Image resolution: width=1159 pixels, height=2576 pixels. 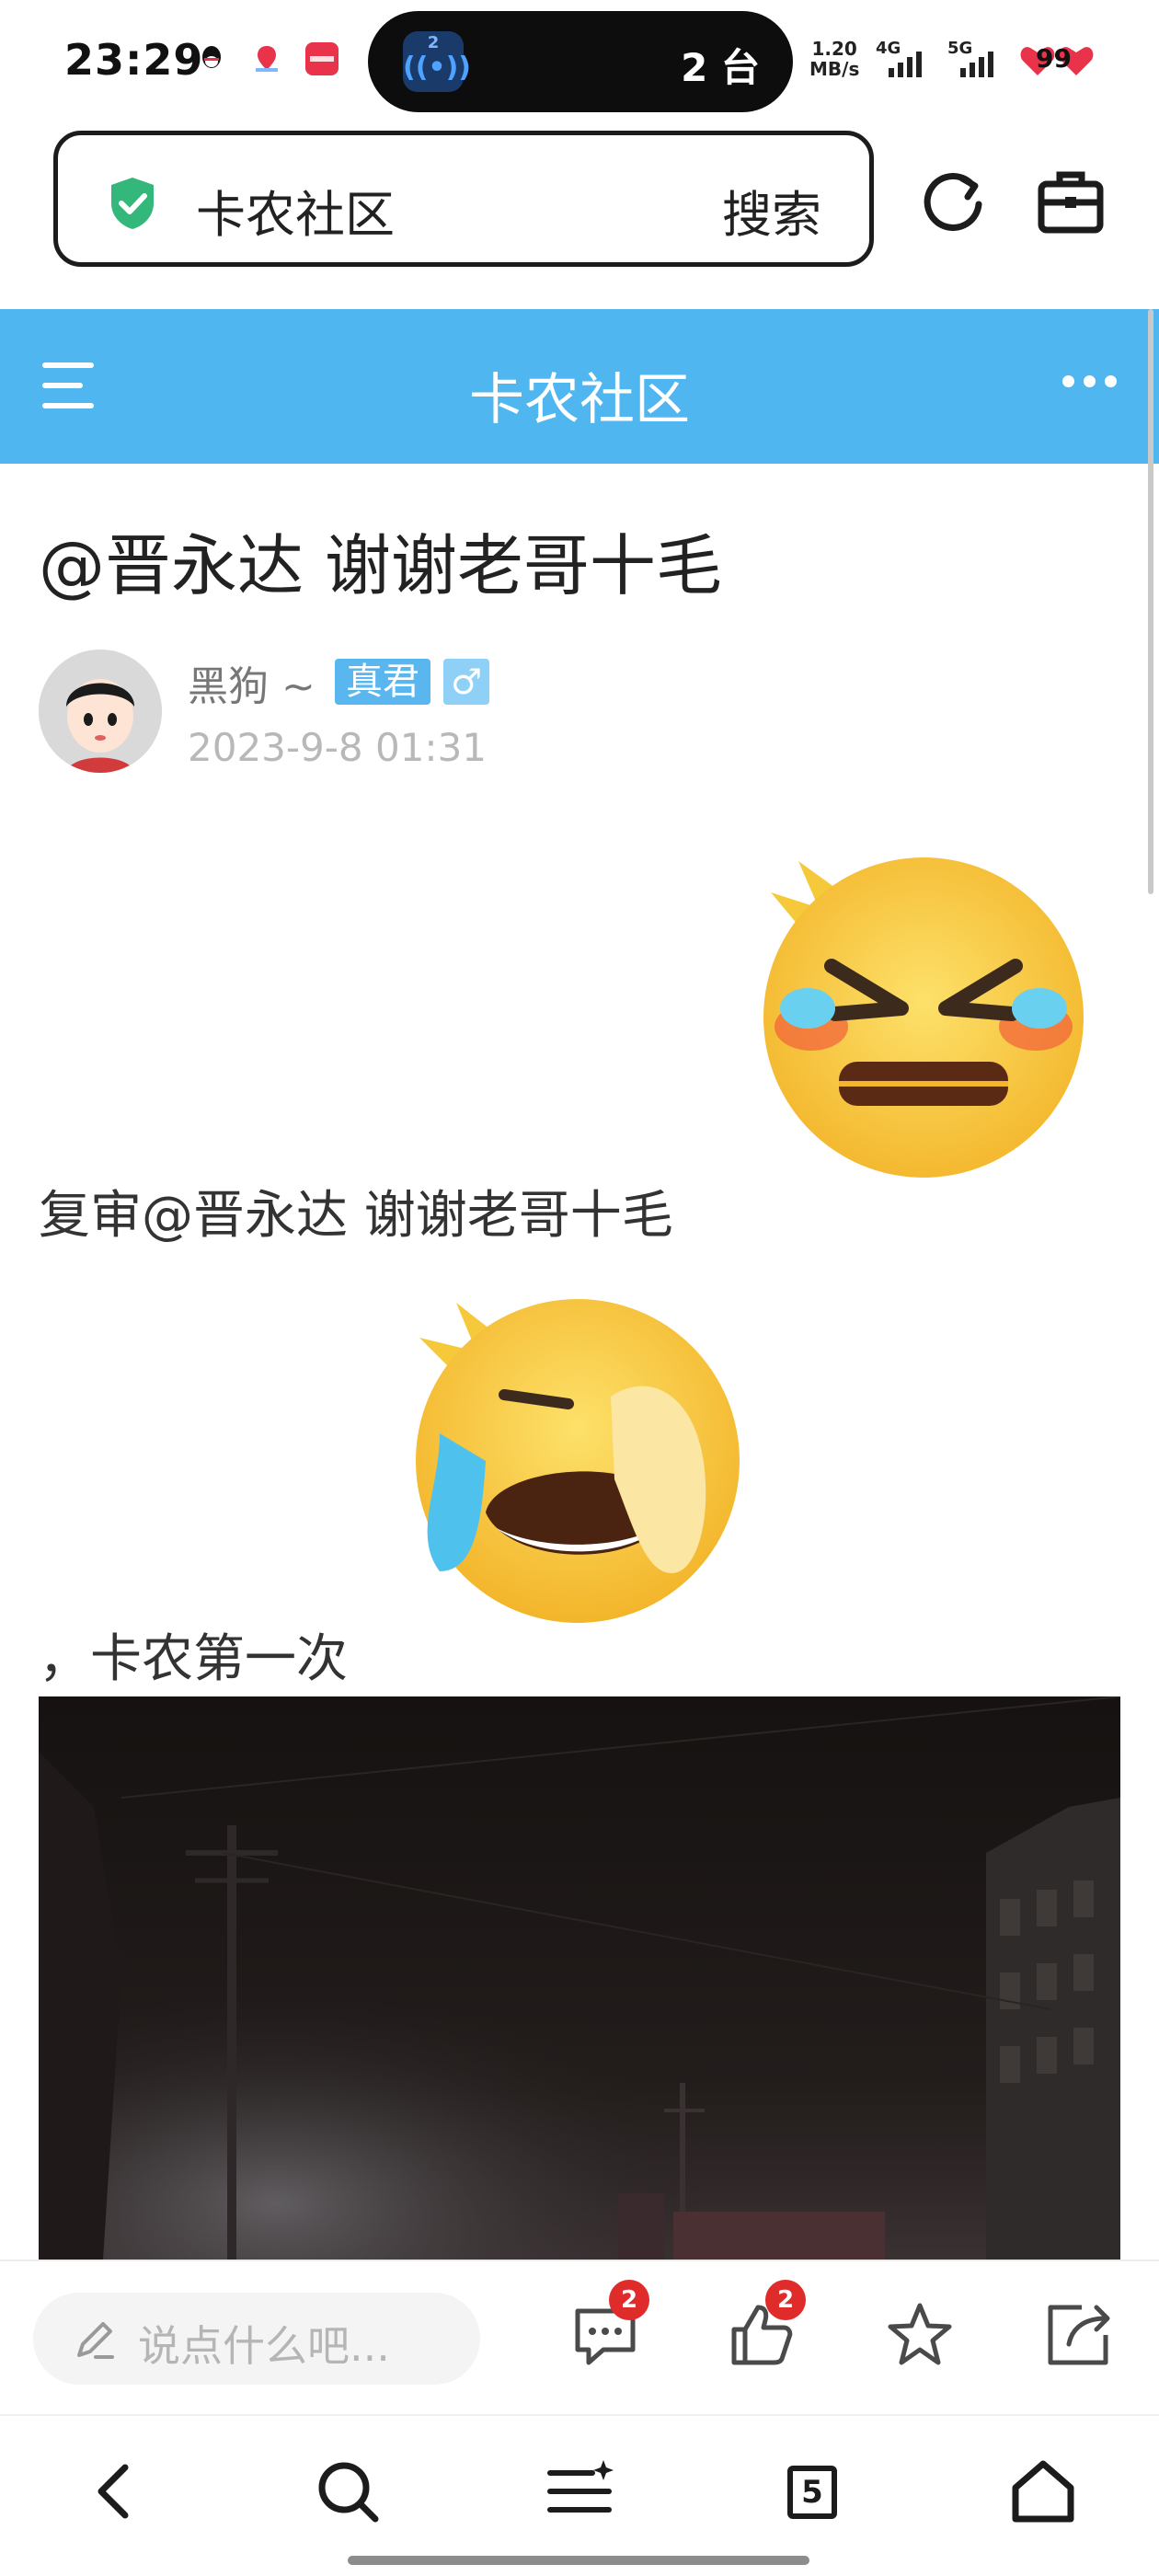 I want to click on broadcast-icon: 2 ((•)), so click(x=437, y=61).